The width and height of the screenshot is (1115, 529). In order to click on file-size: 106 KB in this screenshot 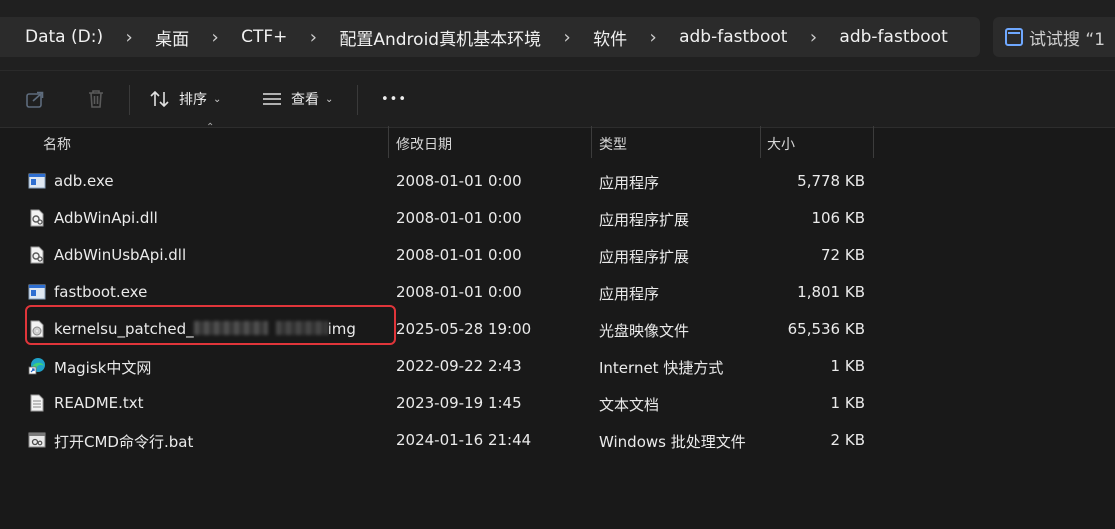, I will do `click(838, 218)`.